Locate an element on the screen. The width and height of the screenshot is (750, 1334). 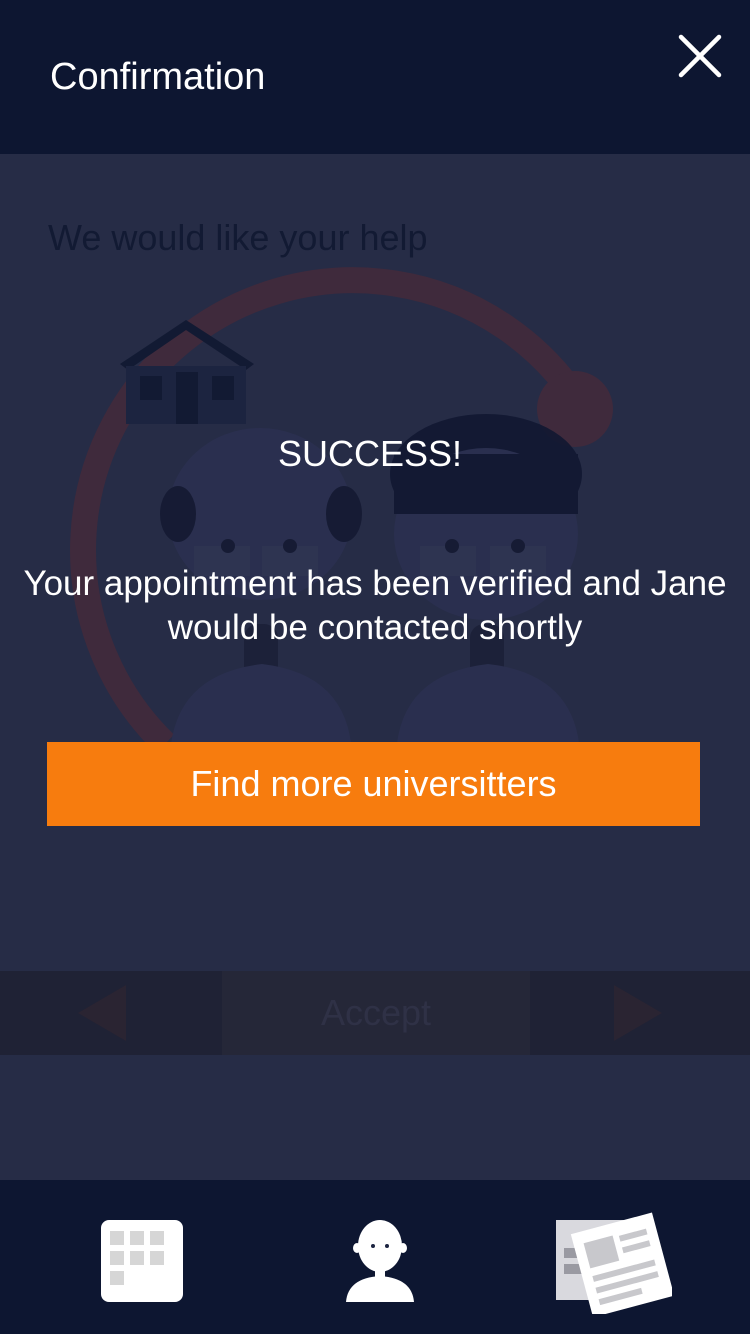
close-button is located at coordinates (700, 56).